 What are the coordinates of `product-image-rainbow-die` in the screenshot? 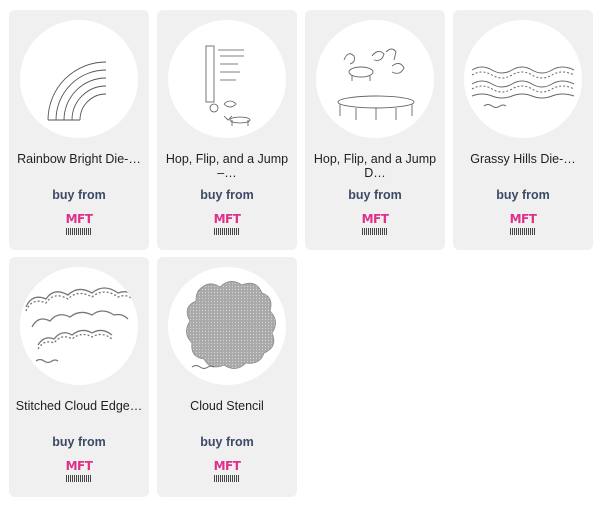 It's located at (79, 79).